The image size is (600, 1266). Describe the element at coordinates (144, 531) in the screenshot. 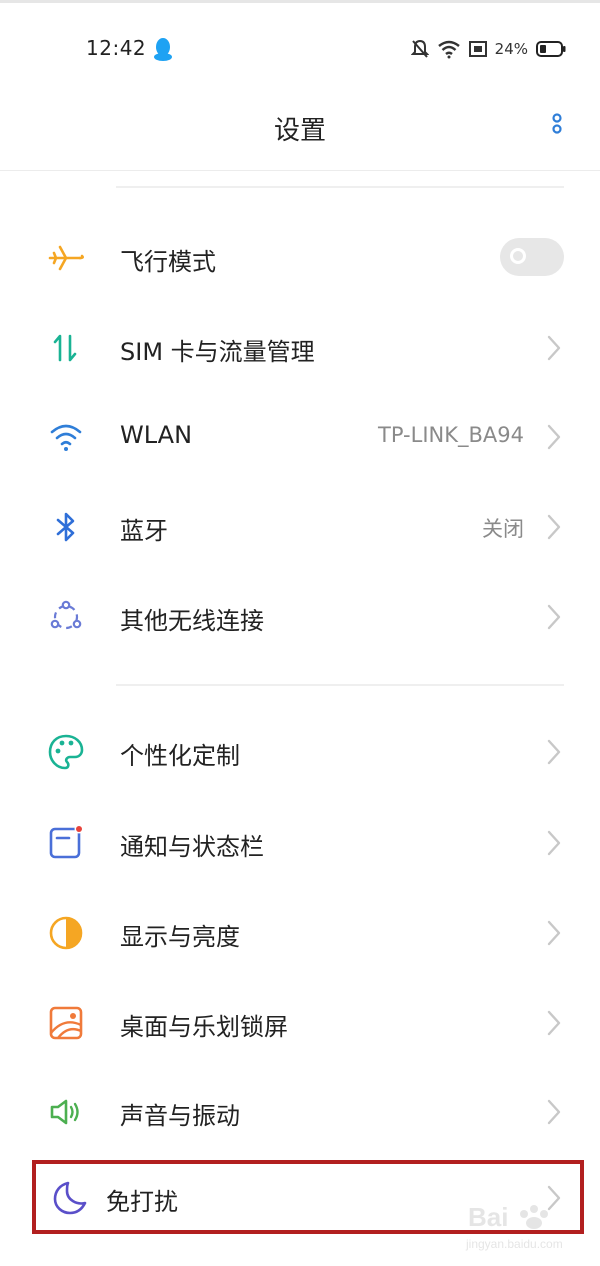

I see `settings-item-label: 蓝牙` at that location.